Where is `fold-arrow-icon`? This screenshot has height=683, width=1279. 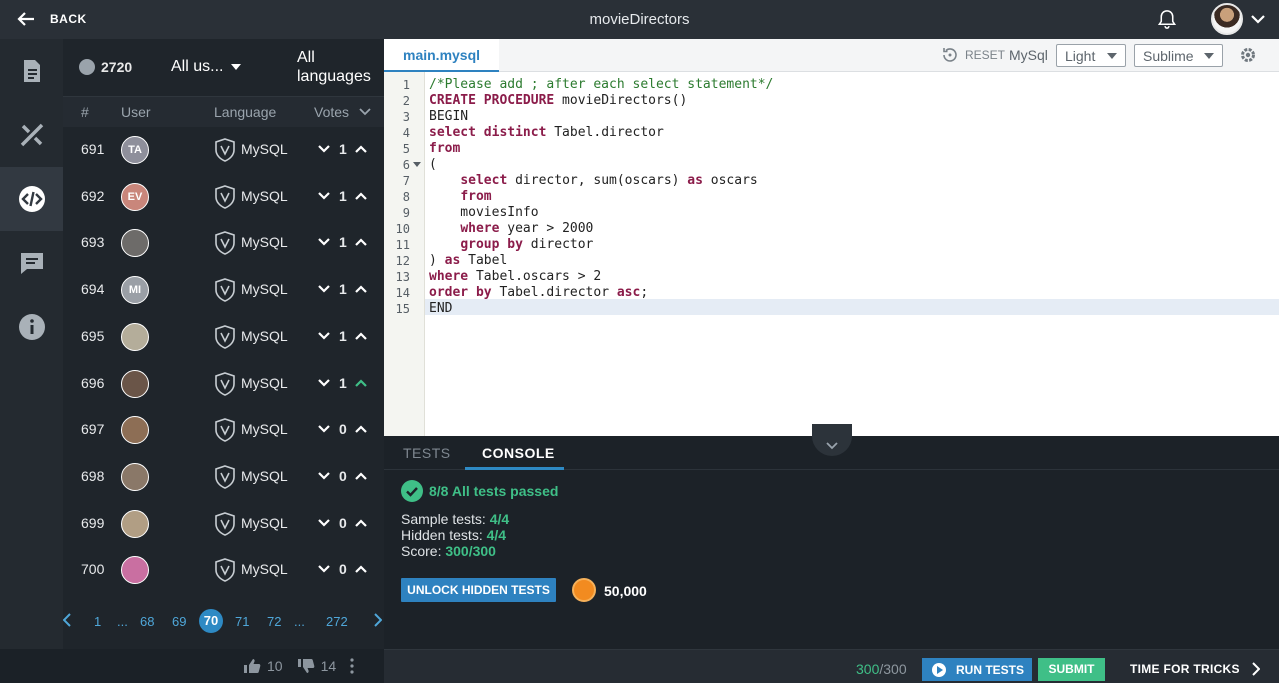
fold-arrow-icon is located at coordinates (417, 165).